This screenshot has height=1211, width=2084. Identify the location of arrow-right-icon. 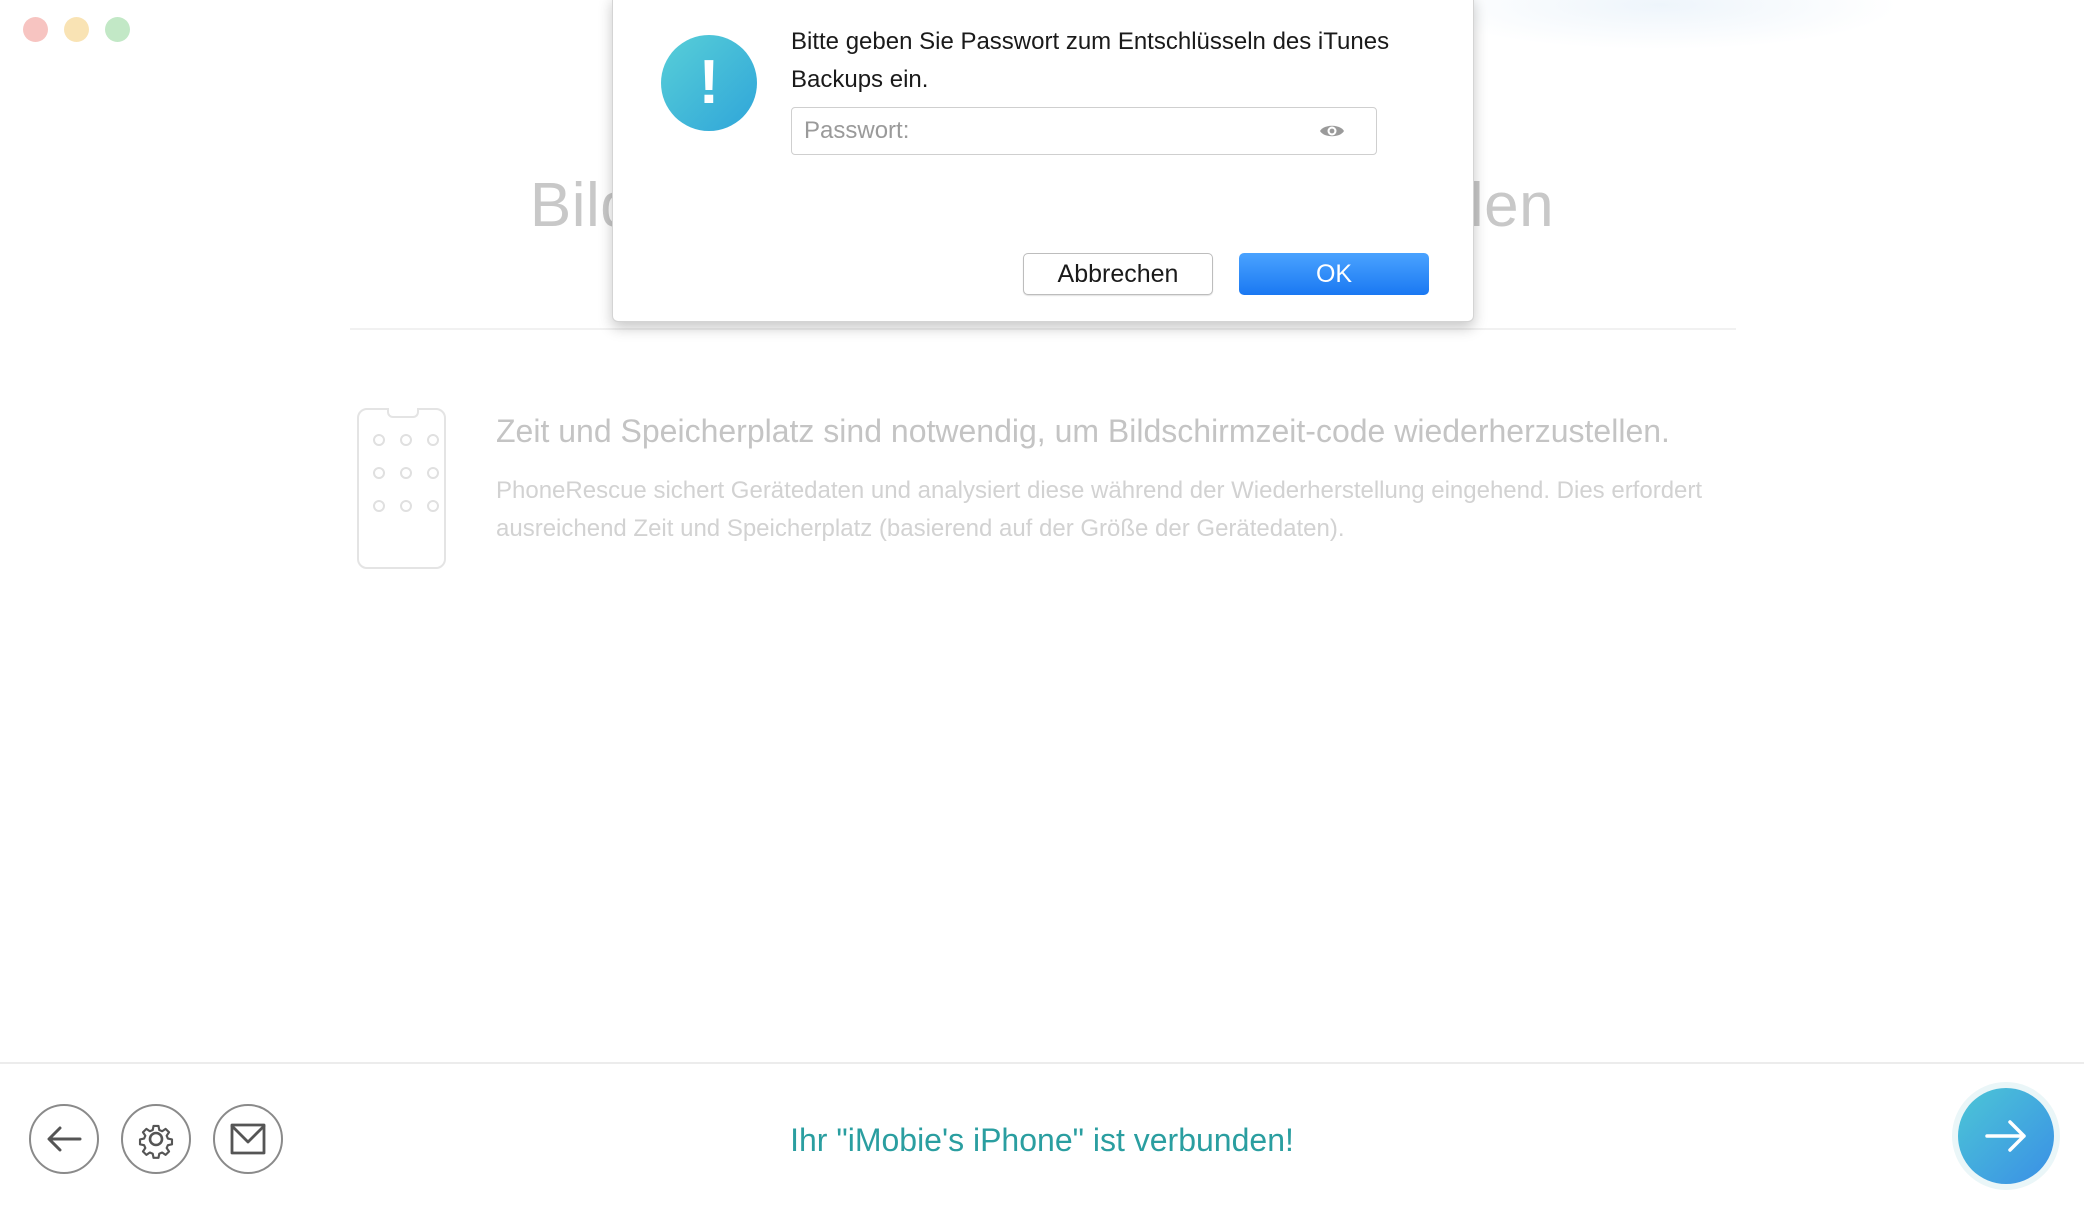
(2005, 1136).